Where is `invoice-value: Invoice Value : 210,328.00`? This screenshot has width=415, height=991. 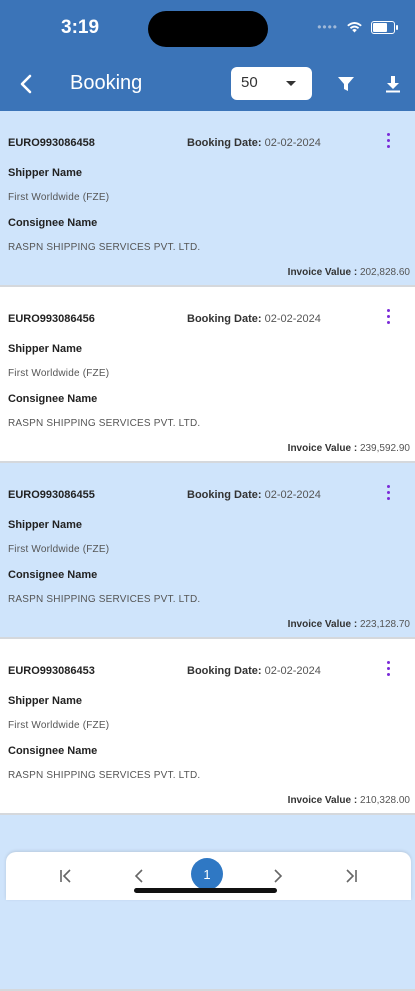
invoice-value: Invoice Value : 210,328.00 is located at coordinates (349, 800).